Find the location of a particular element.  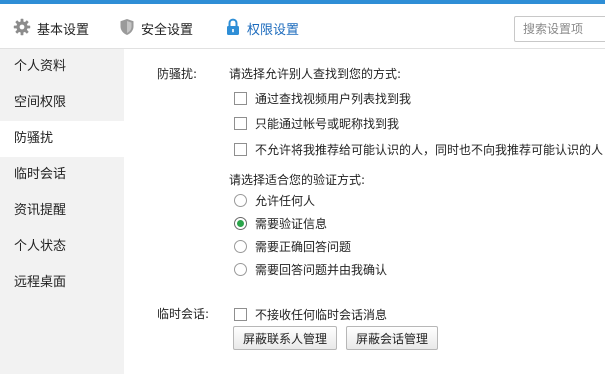

find-option-no-recommend: 不允许将我推荐给可能认识的人，同时也不向我推荐可能认识的人 is located at coordinates (418, 149).